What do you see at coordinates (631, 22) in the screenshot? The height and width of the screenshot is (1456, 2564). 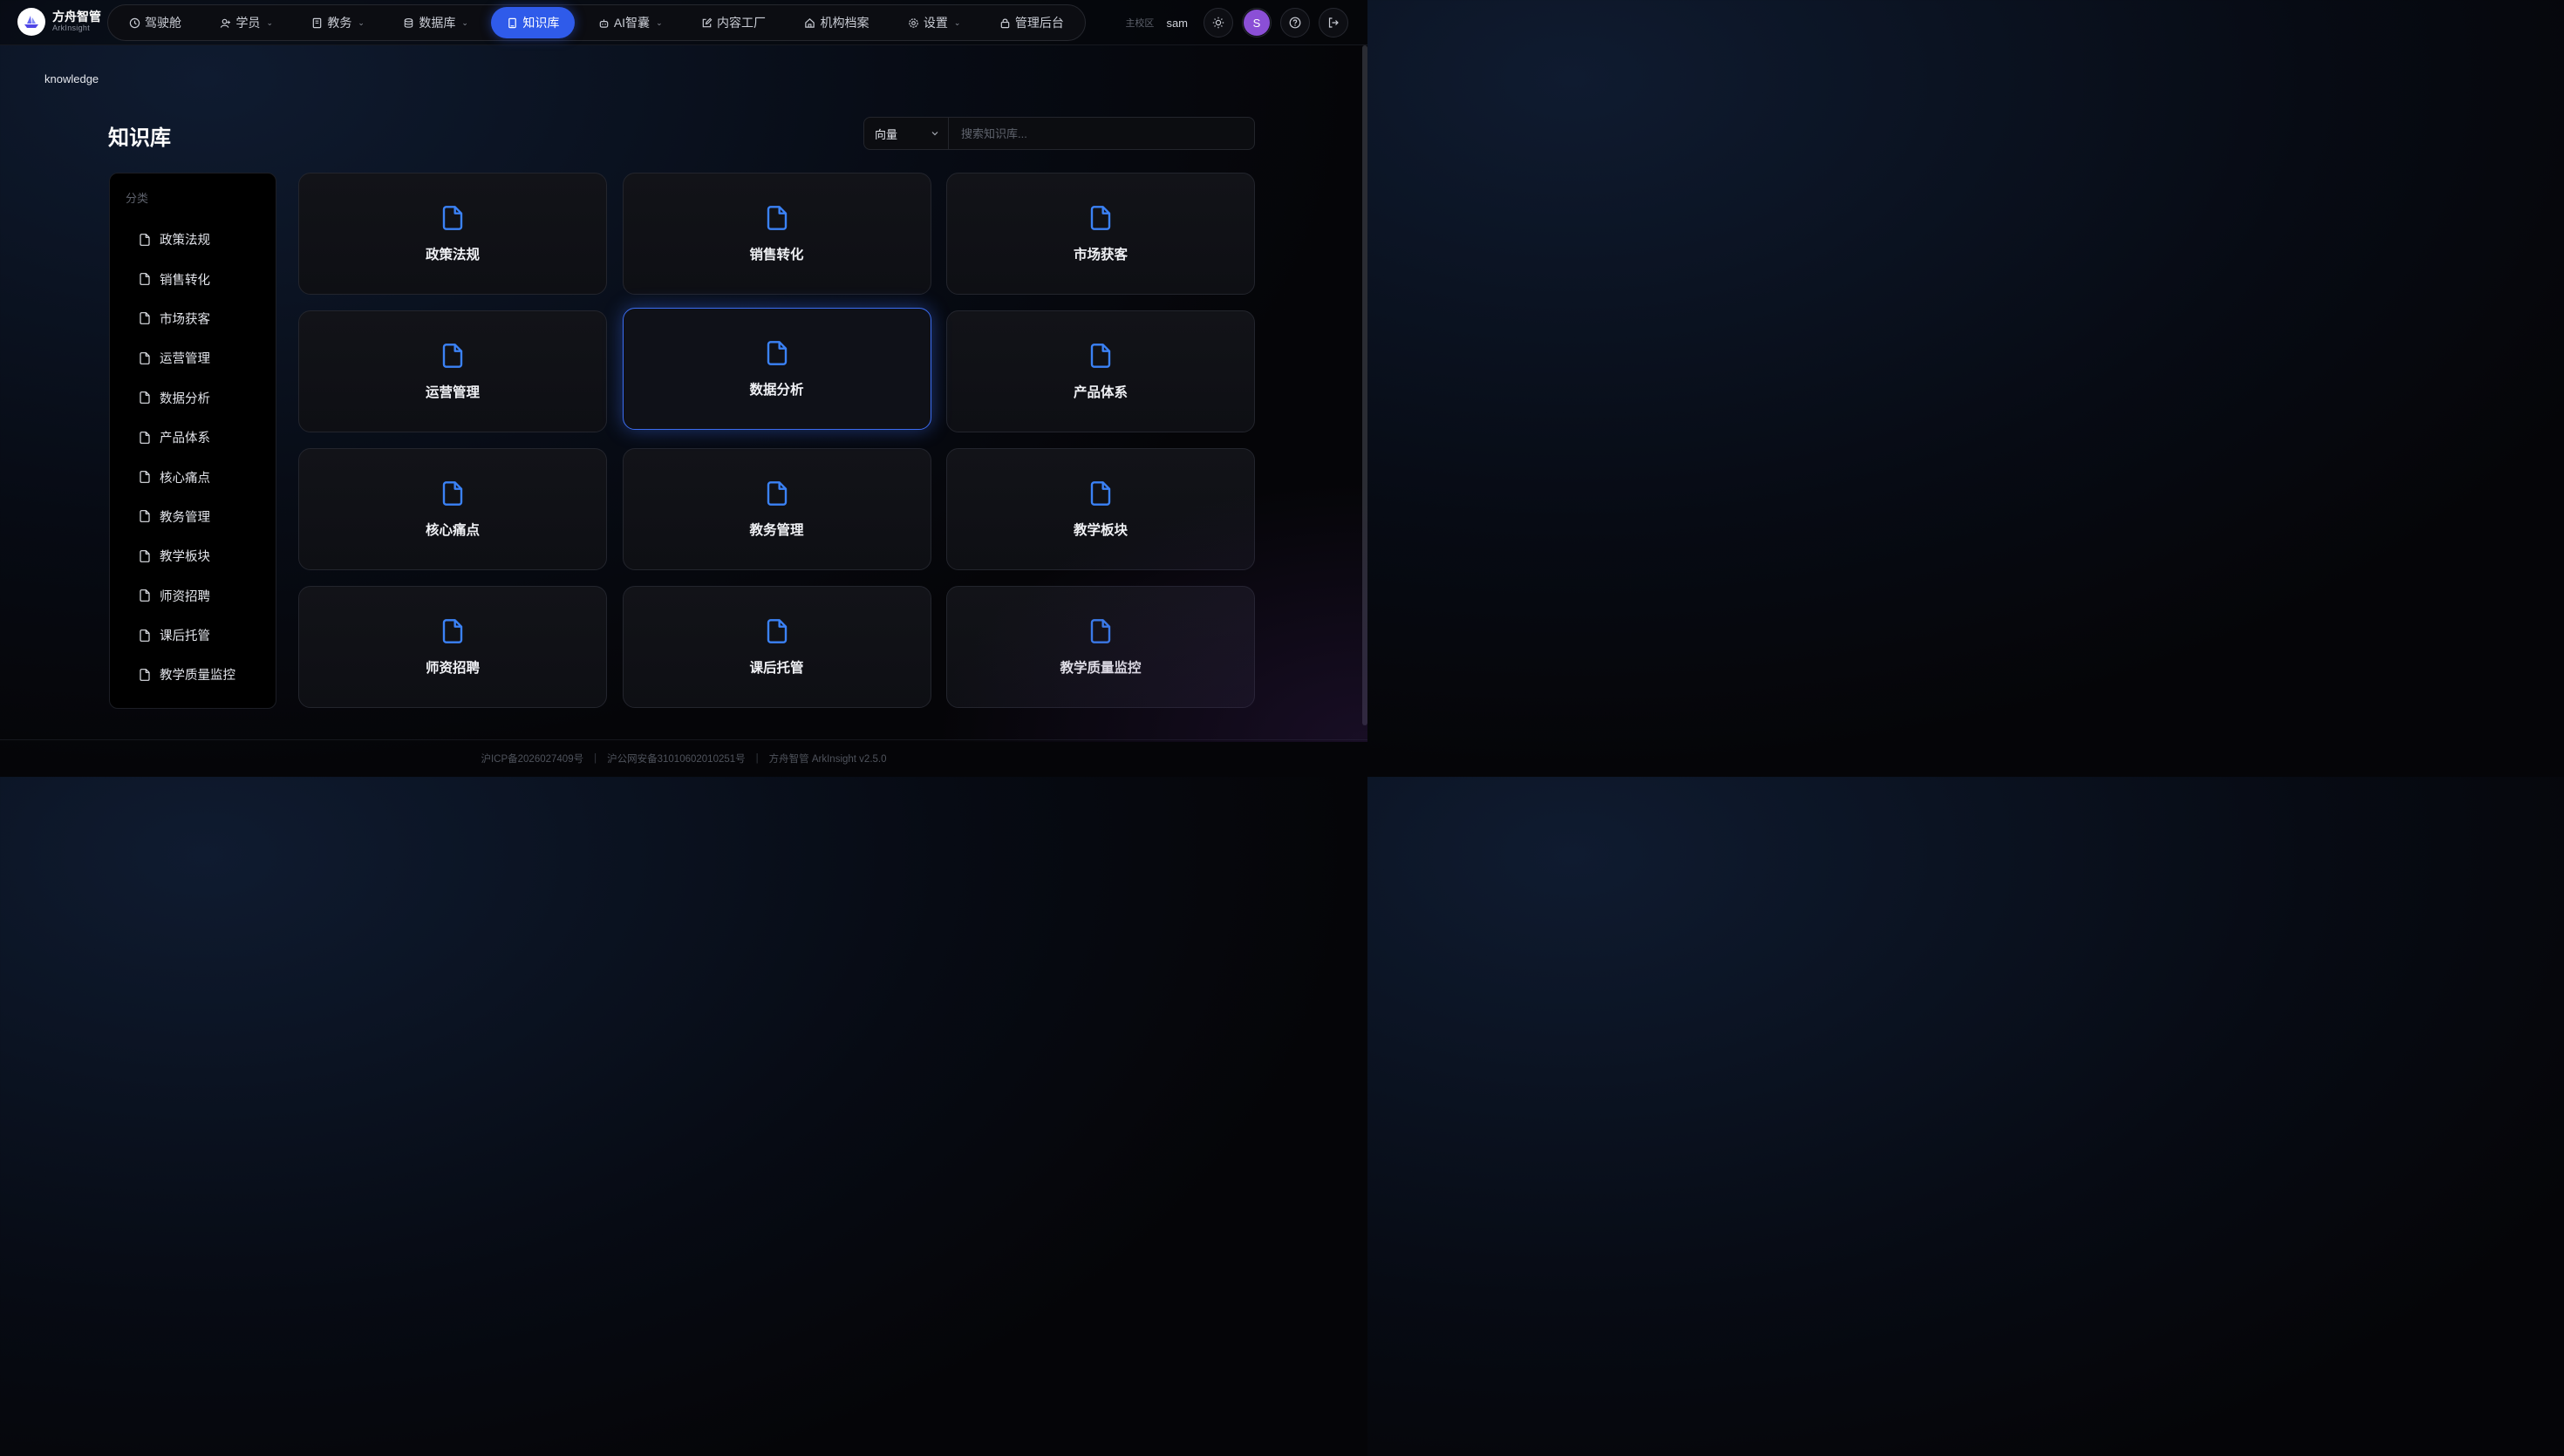 I see `nav-item-ai: AI智囊 ⌄` at bounding box center [631, 22].